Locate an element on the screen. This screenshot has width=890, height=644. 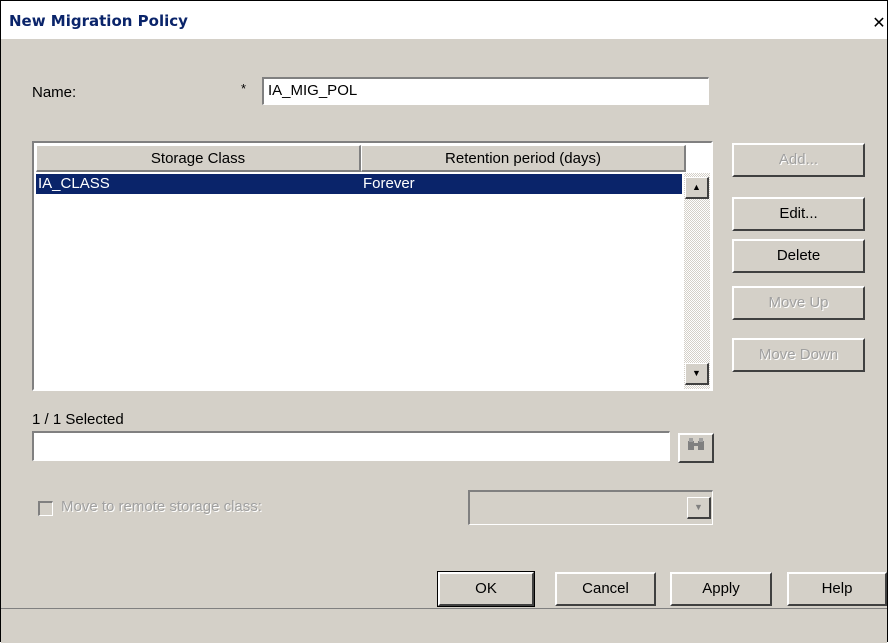
name-input: IA_MIG_POL is located at coordinates (485, 91).